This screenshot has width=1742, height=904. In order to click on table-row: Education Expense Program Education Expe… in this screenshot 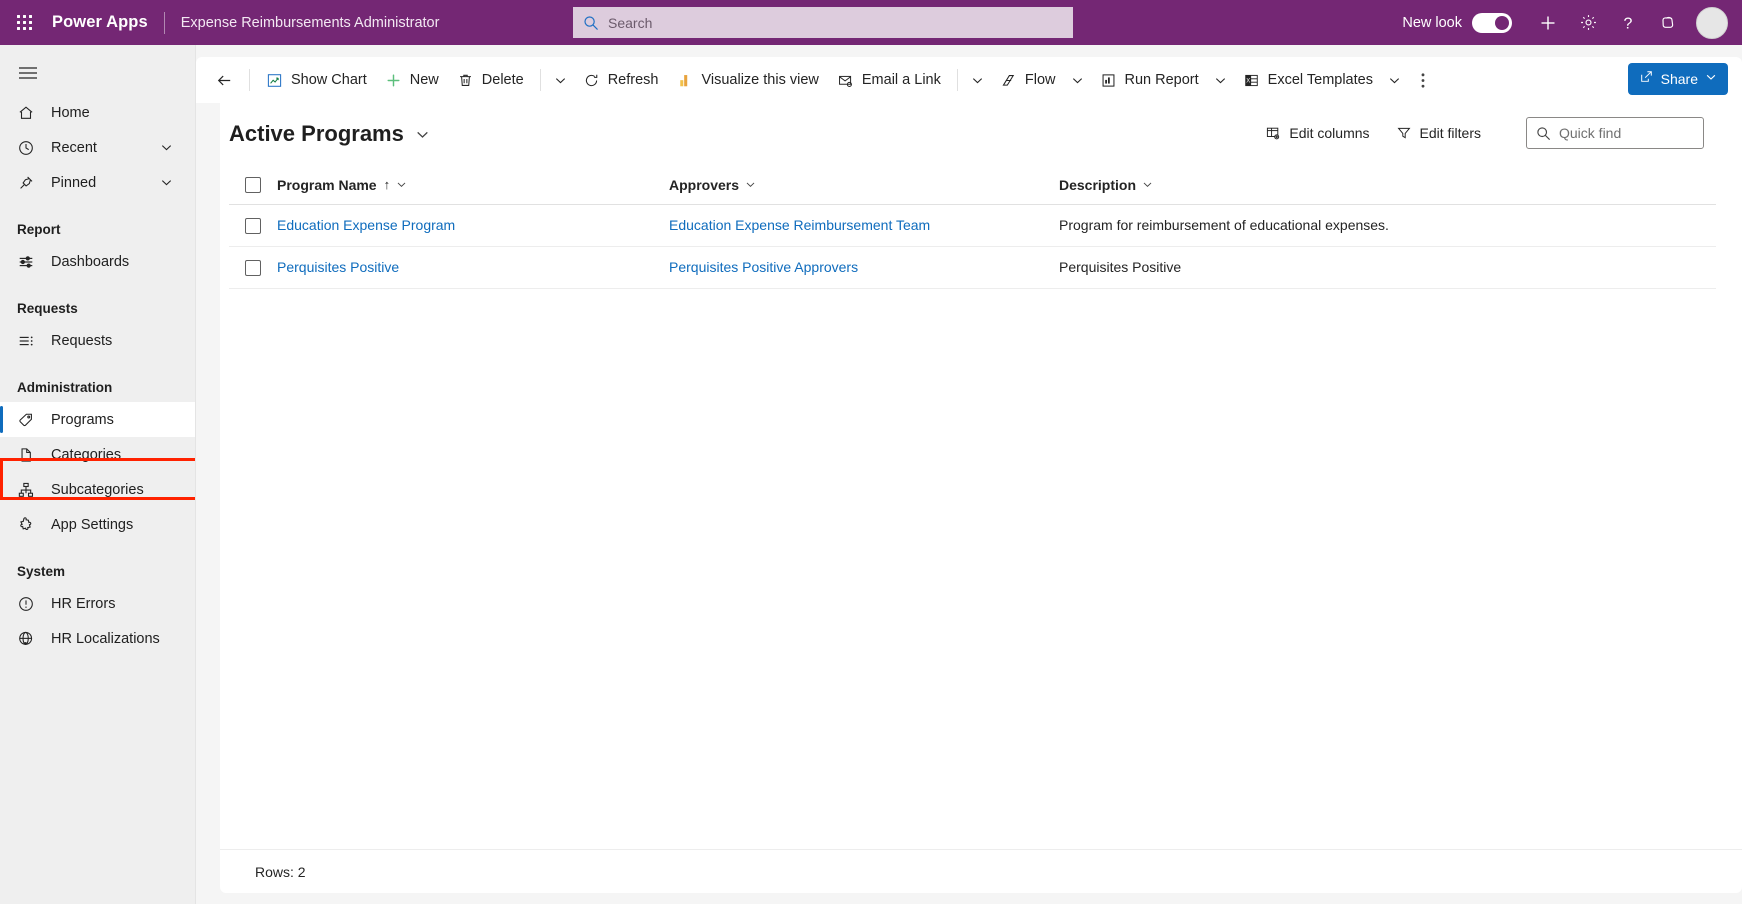, I will do `click(972, 226)`.